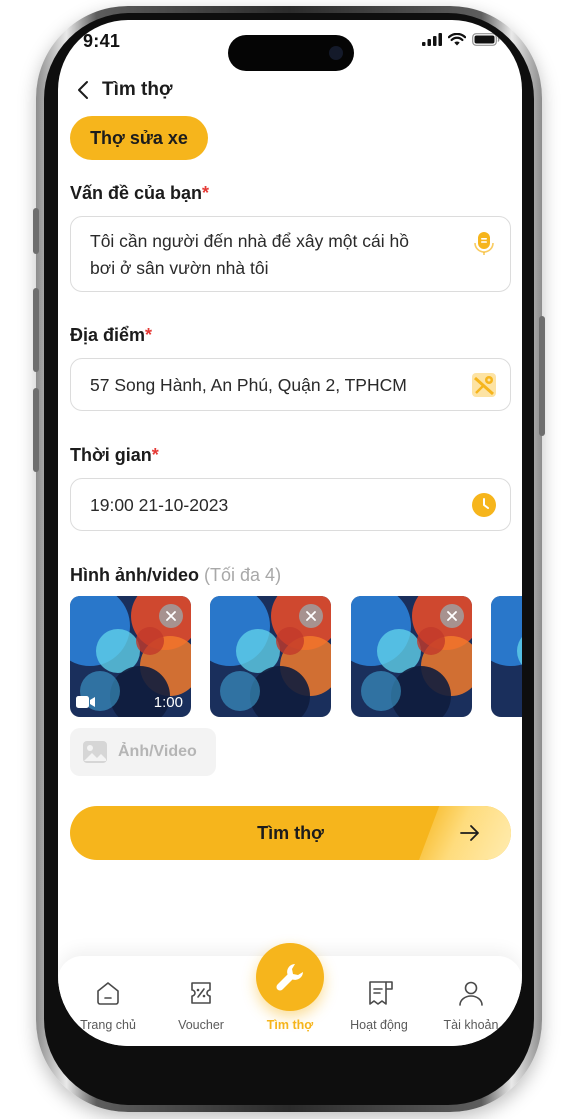  I want to click on back-icon, so click(85, 90).